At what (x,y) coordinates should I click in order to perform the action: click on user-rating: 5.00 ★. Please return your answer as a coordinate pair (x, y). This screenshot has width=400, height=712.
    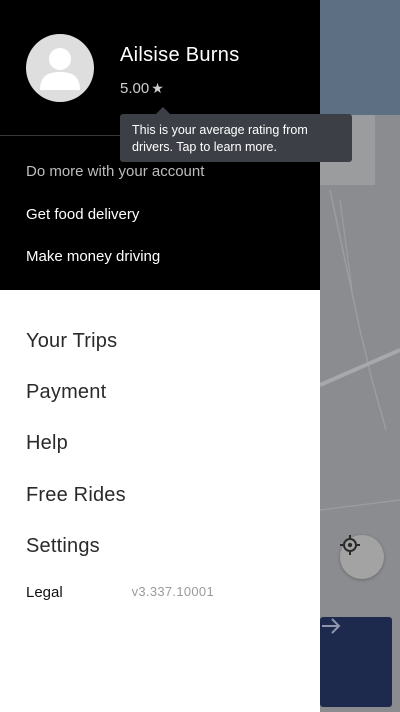
    Looking at the image, I should click on (142, 88).